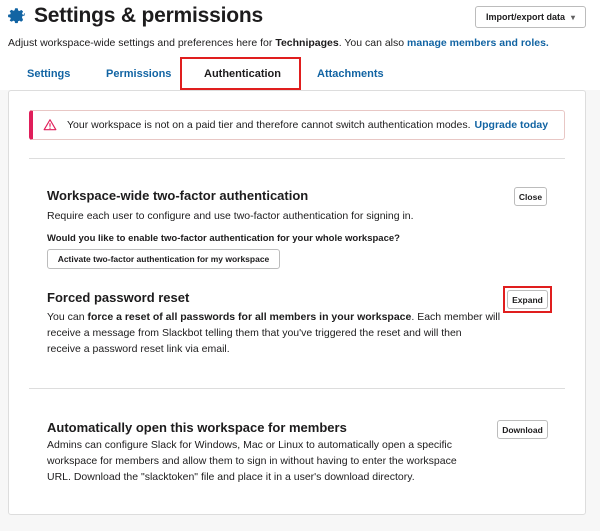 This screenshot has height=531, width=600. What do you see at coordinates (307, 43) in the screenshot?
I see `workspace-name: Technipages` at bounding box center [307, 43].